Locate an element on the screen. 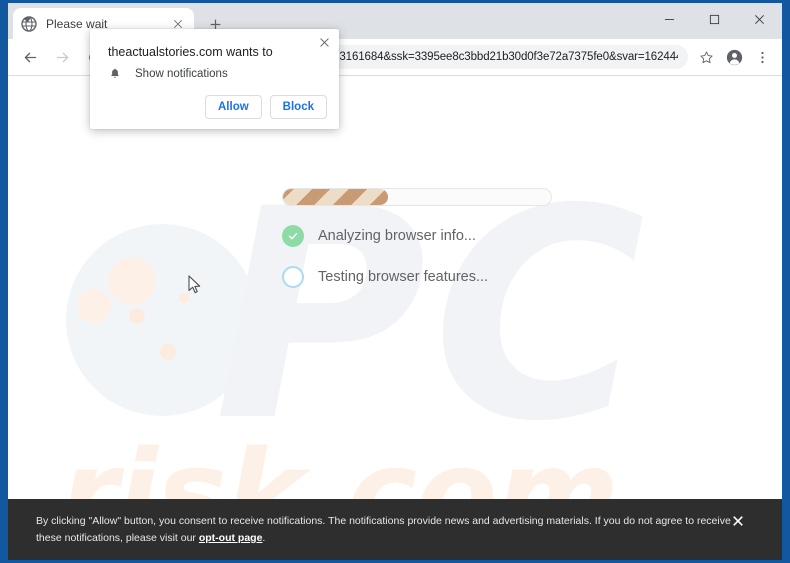 The height and width of the screenshot is (563, 790). dialog-permission-row: Show notifications is located at coordinates (168, 74).